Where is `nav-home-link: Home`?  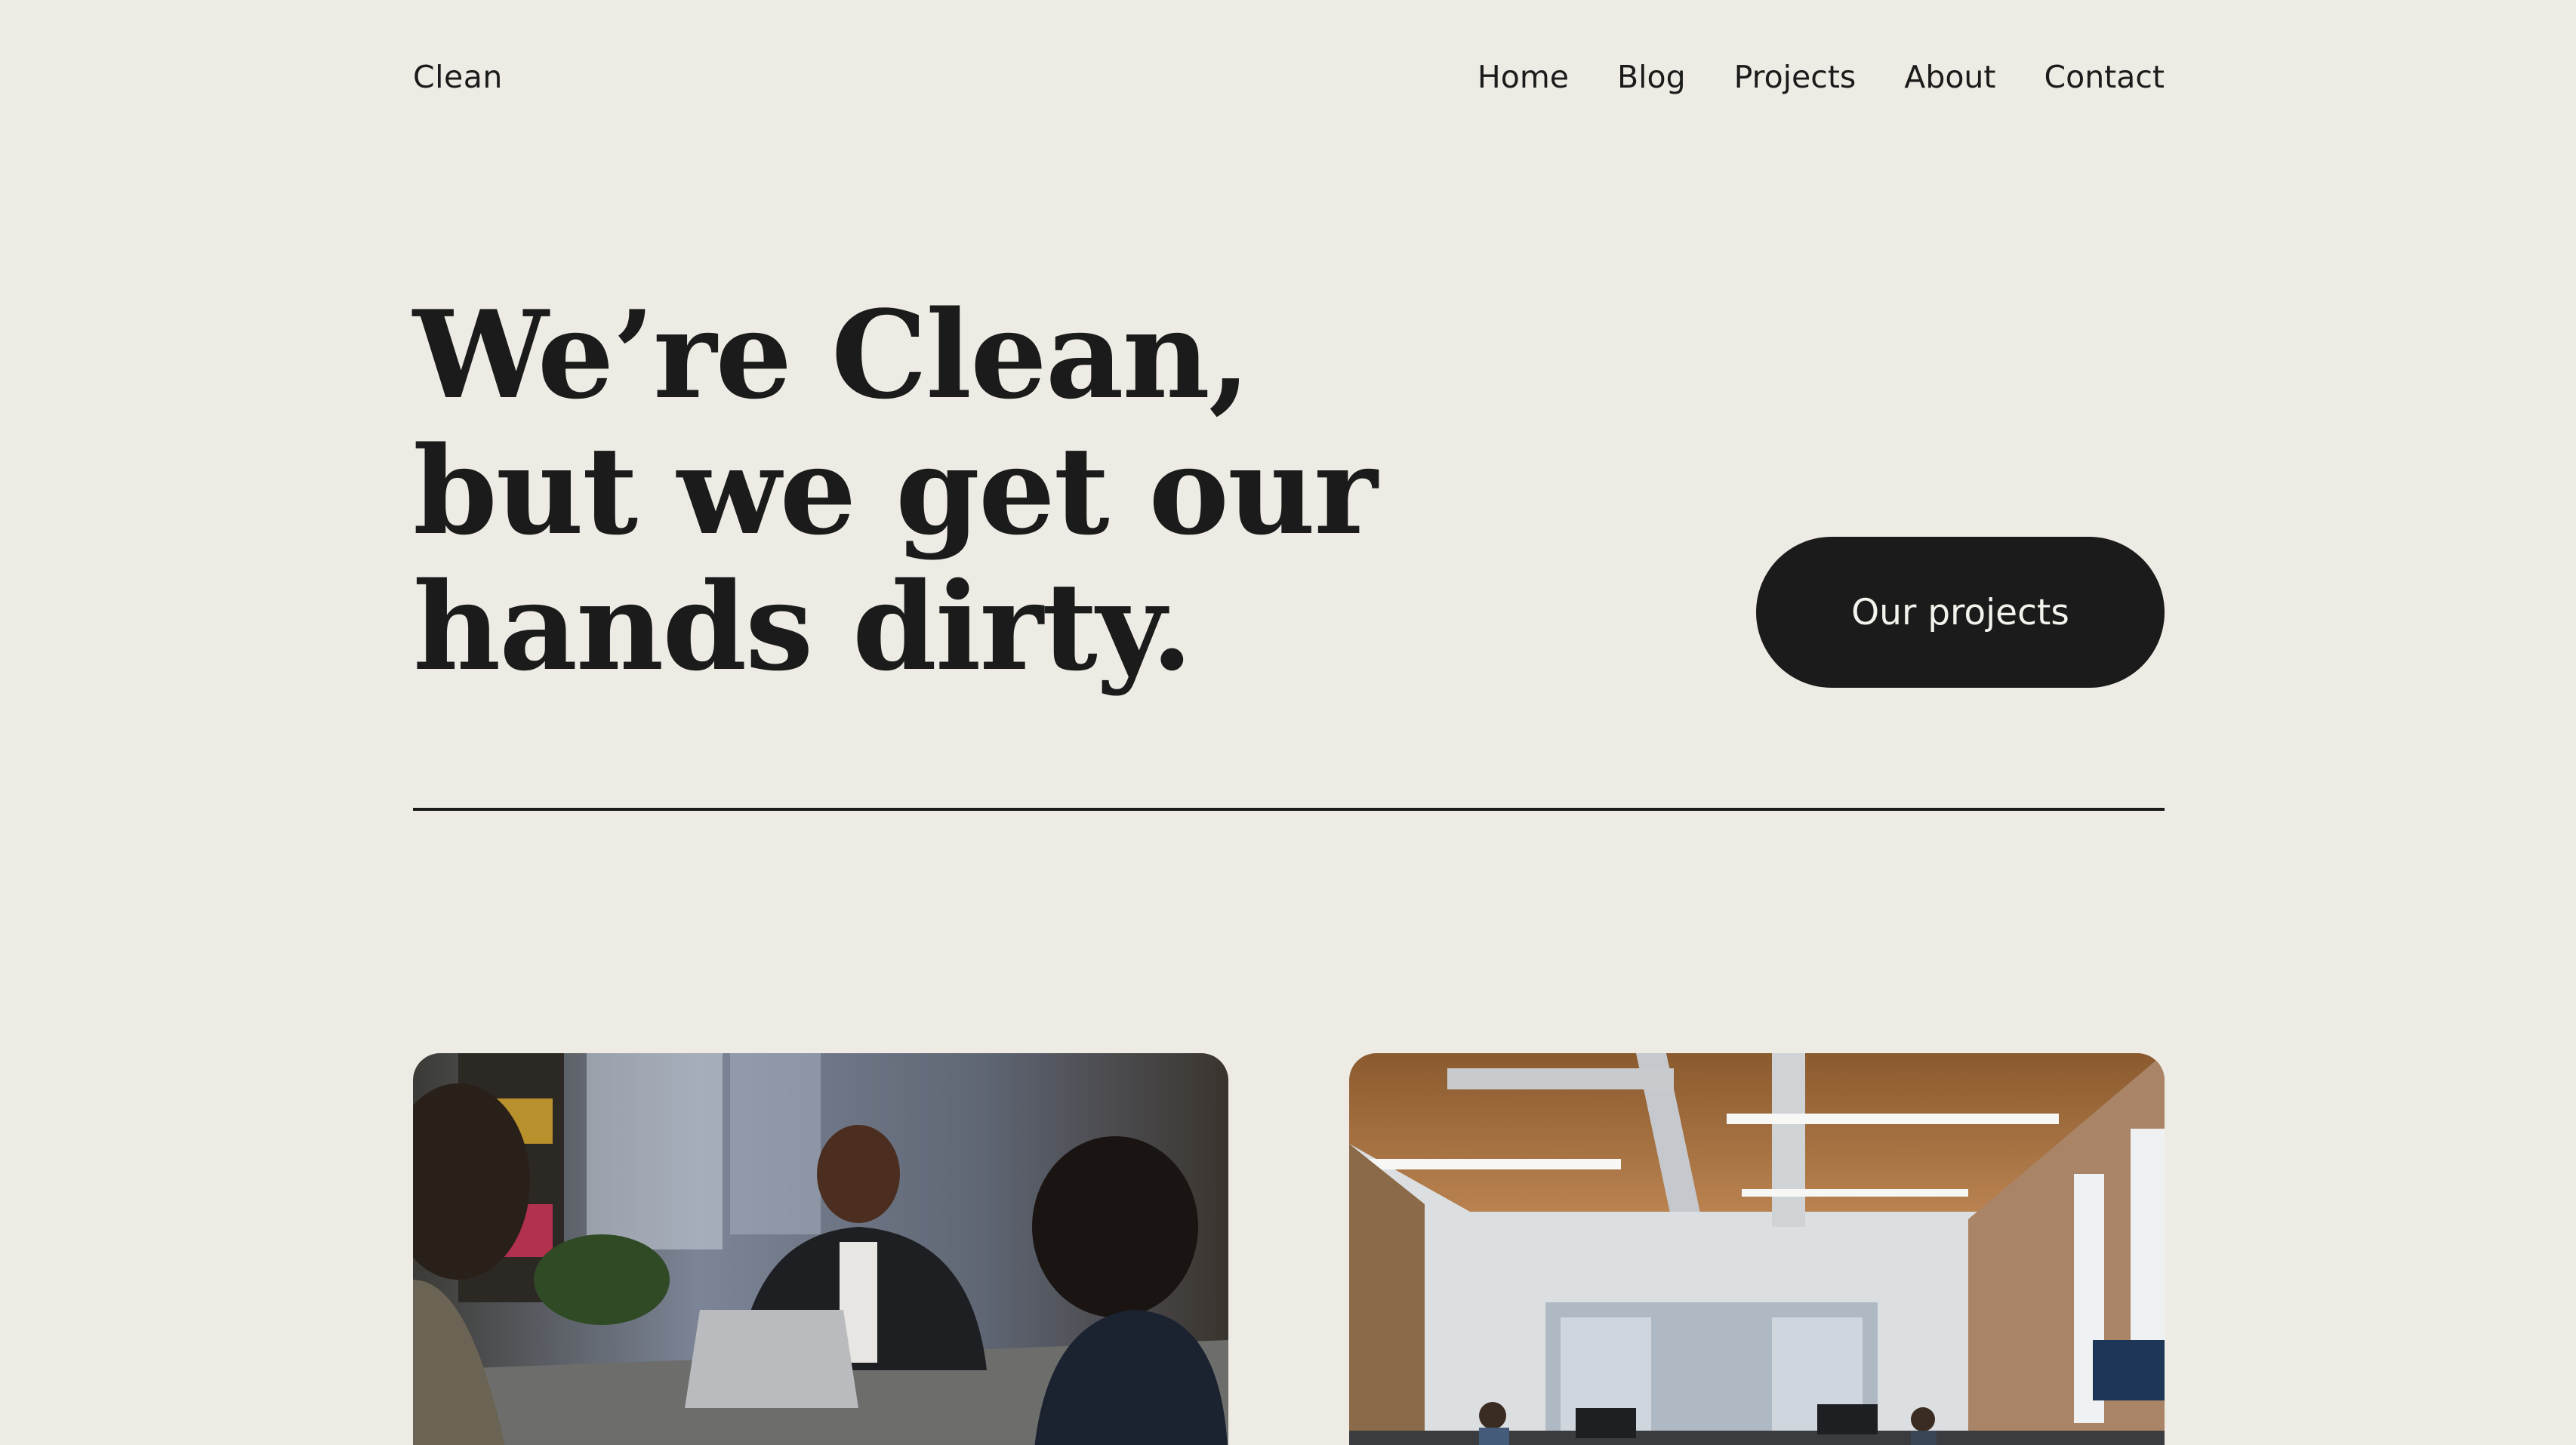
nav-home-link: Home is located at coordinates (1523, 77).